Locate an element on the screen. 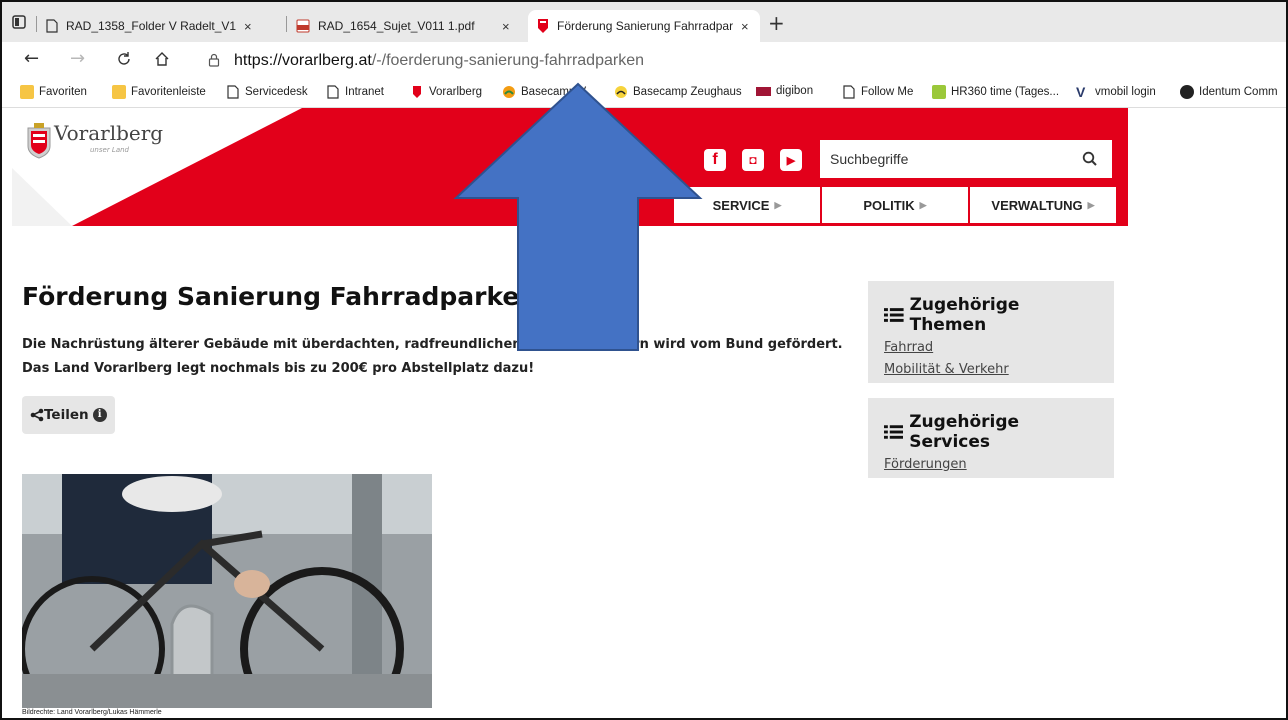  youtube-icon: ▶ is located at coordinates (791, 160).